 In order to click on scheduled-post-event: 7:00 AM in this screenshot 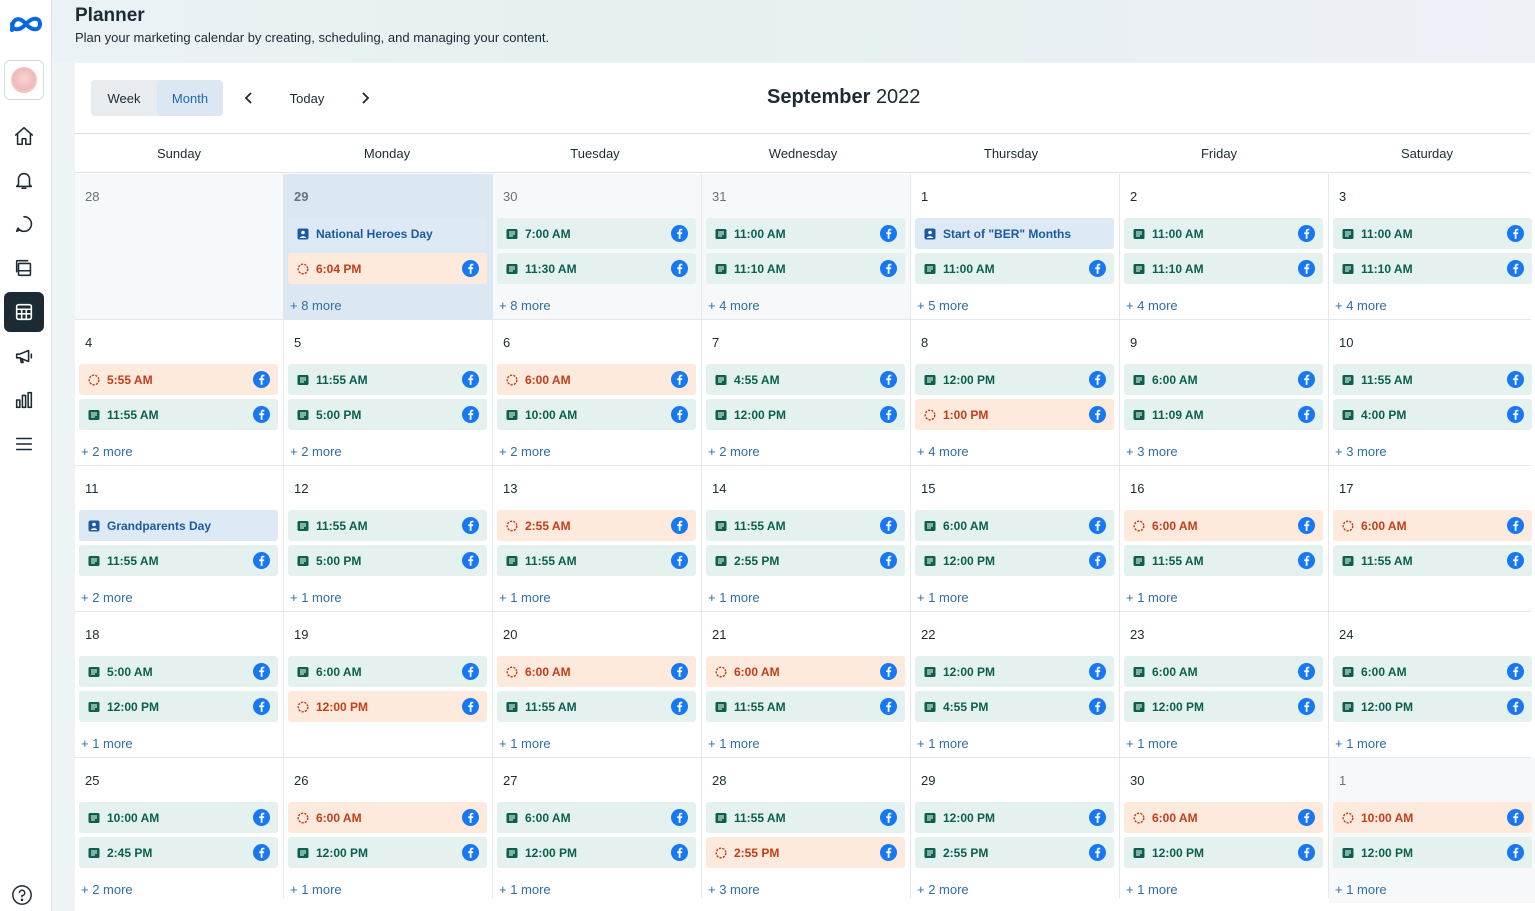, I will do `click(596, 233)`.